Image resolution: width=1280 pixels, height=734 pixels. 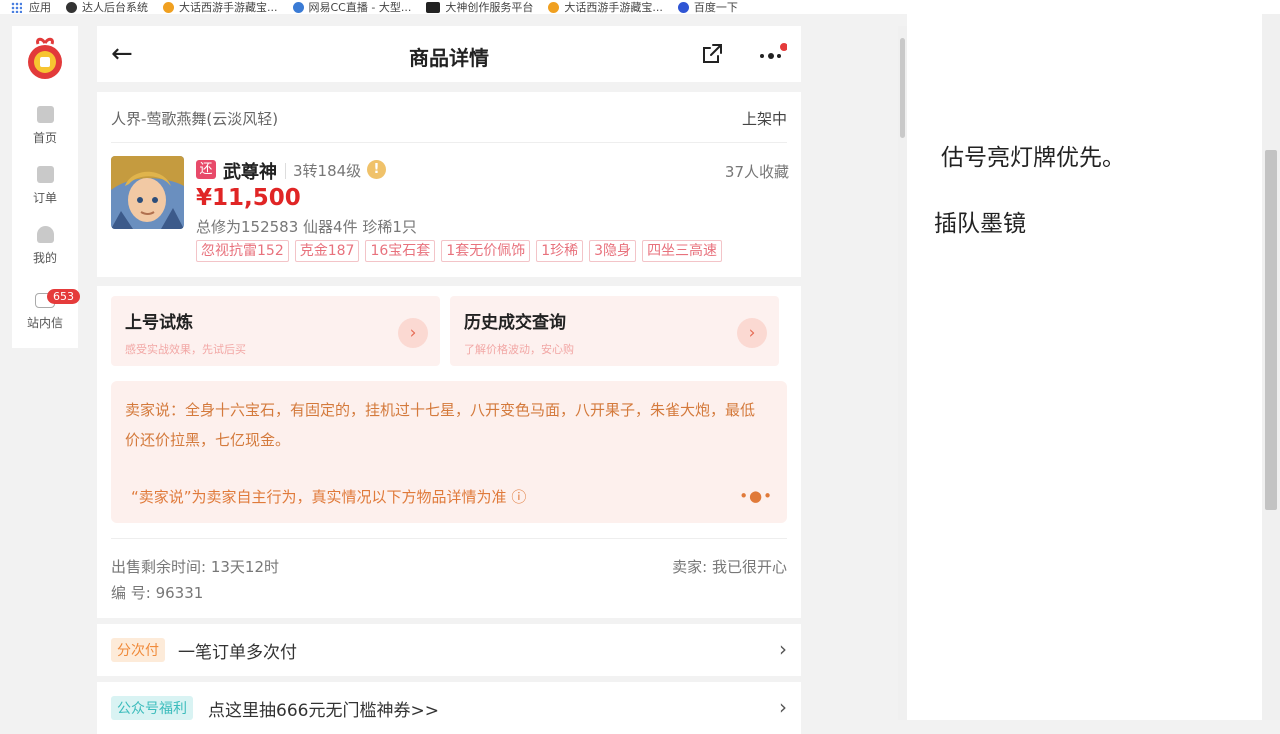 I want to click on warning-icon: !, so click(x=376, y=169).